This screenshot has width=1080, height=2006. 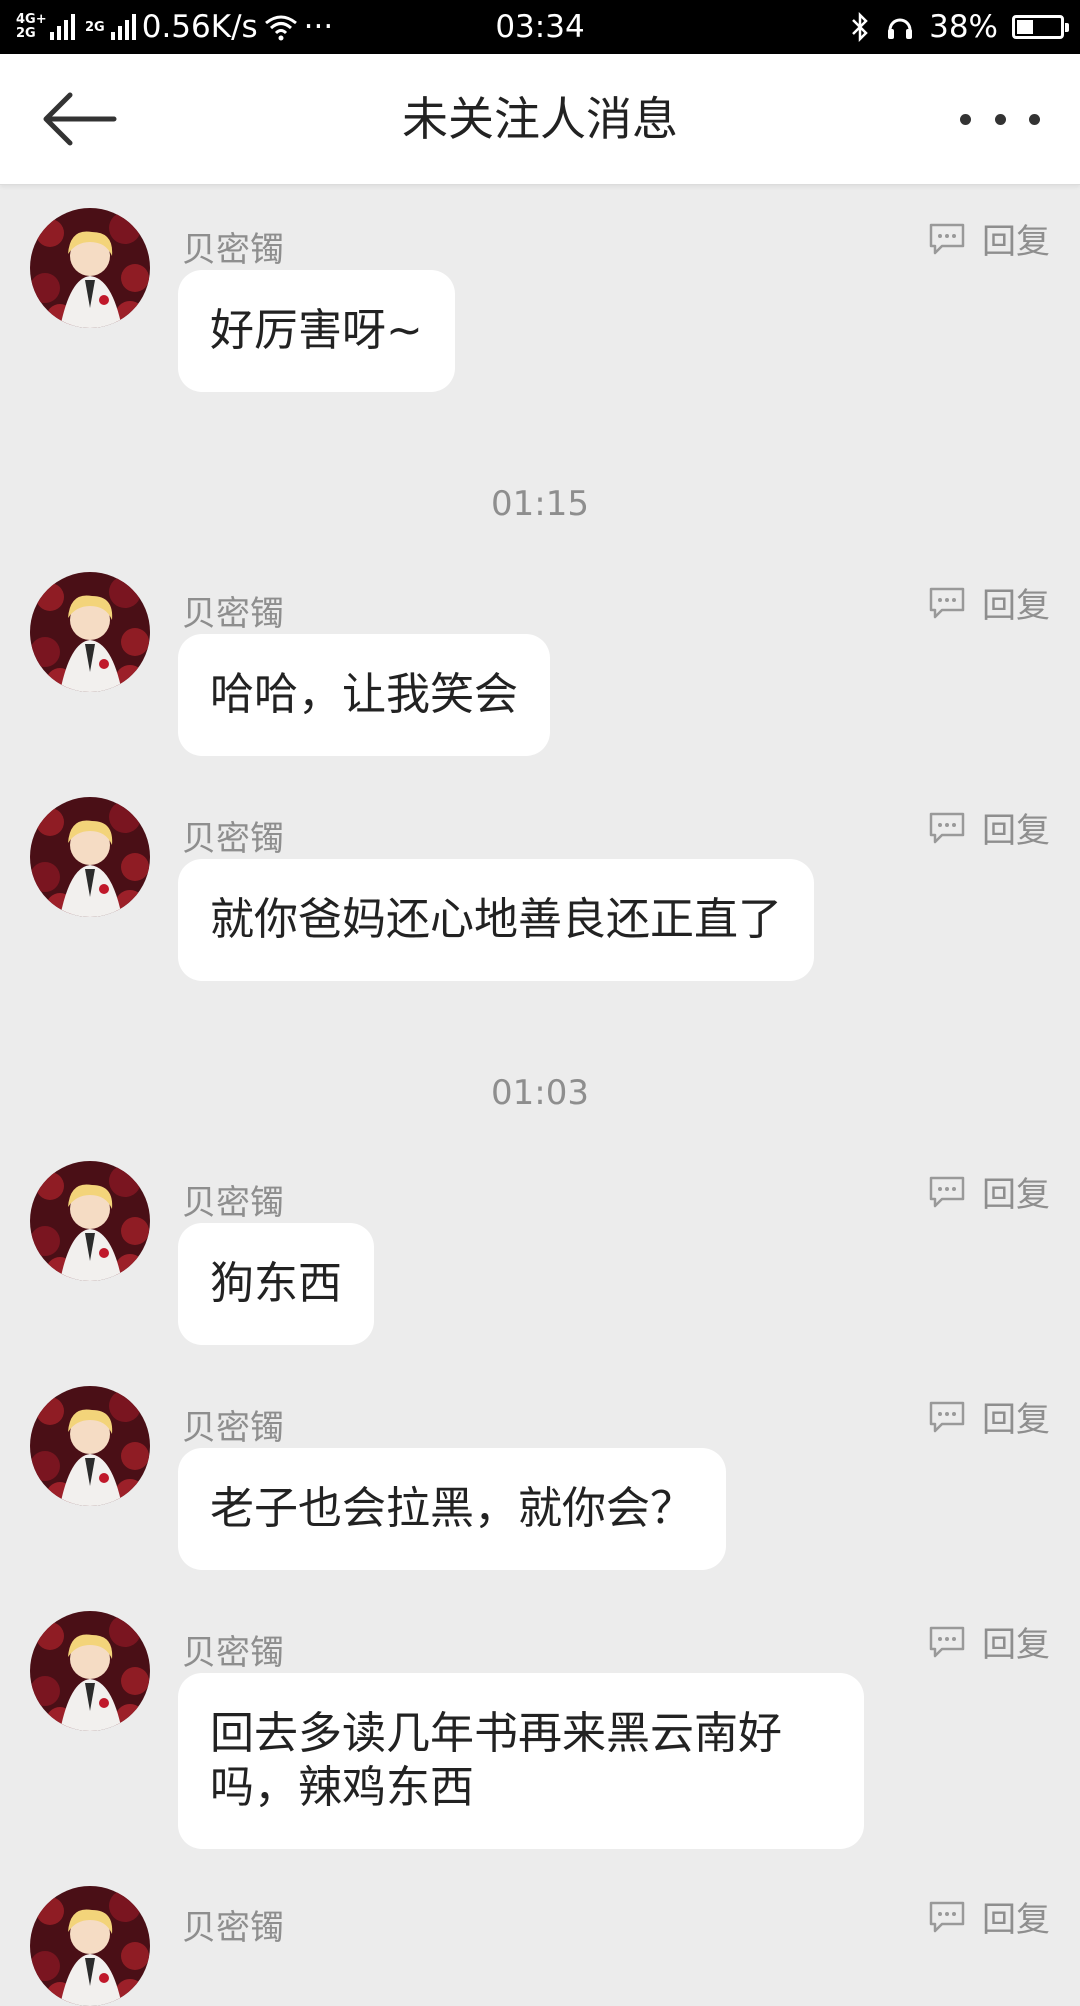 What do you see at coordinates (860, 27) in the screenshot?
I see `bluetooth-icon` at bounding box center [860, 27].